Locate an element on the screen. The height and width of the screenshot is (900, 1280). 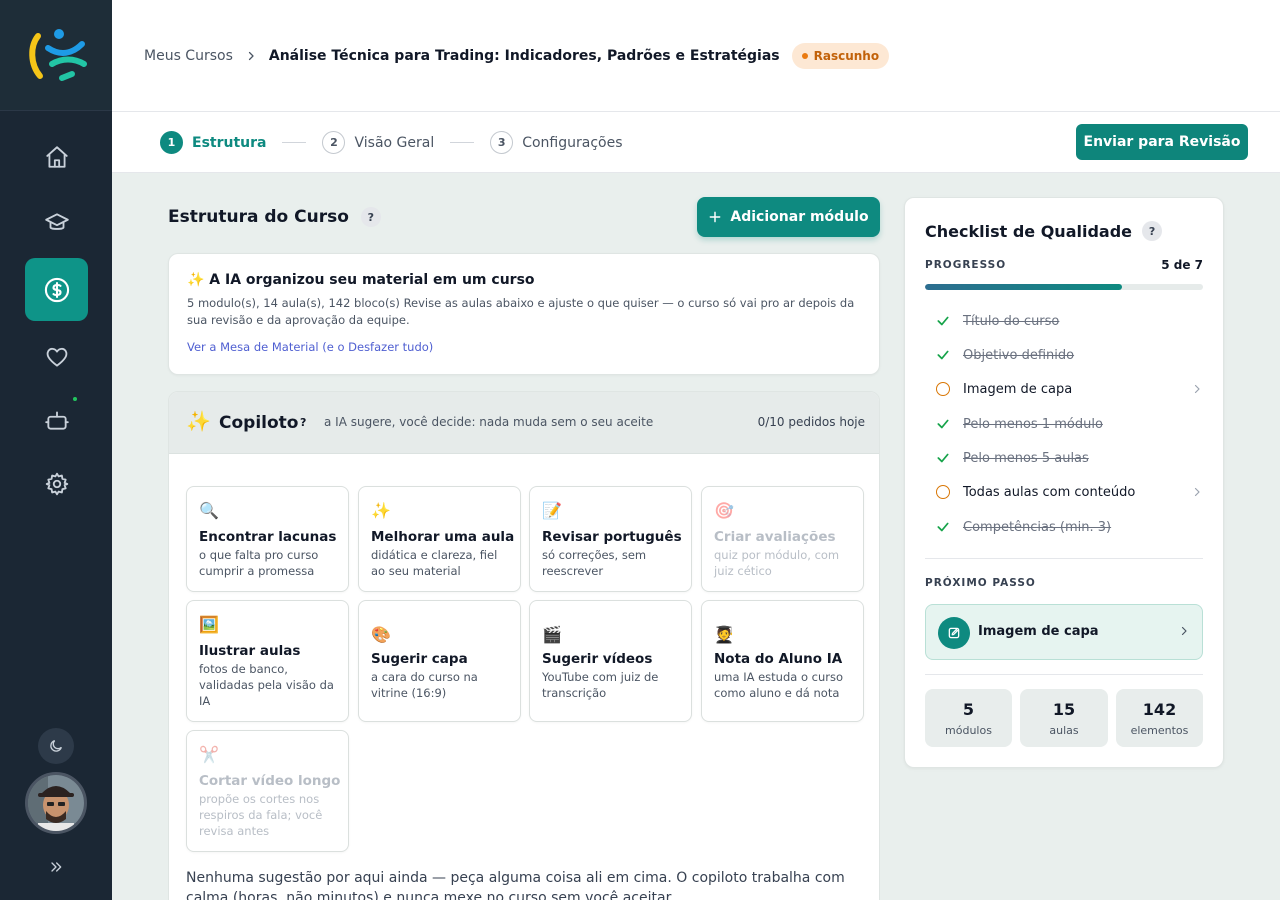
tile-title: Cortar vídeo longo is located at coordinates (270, 781).